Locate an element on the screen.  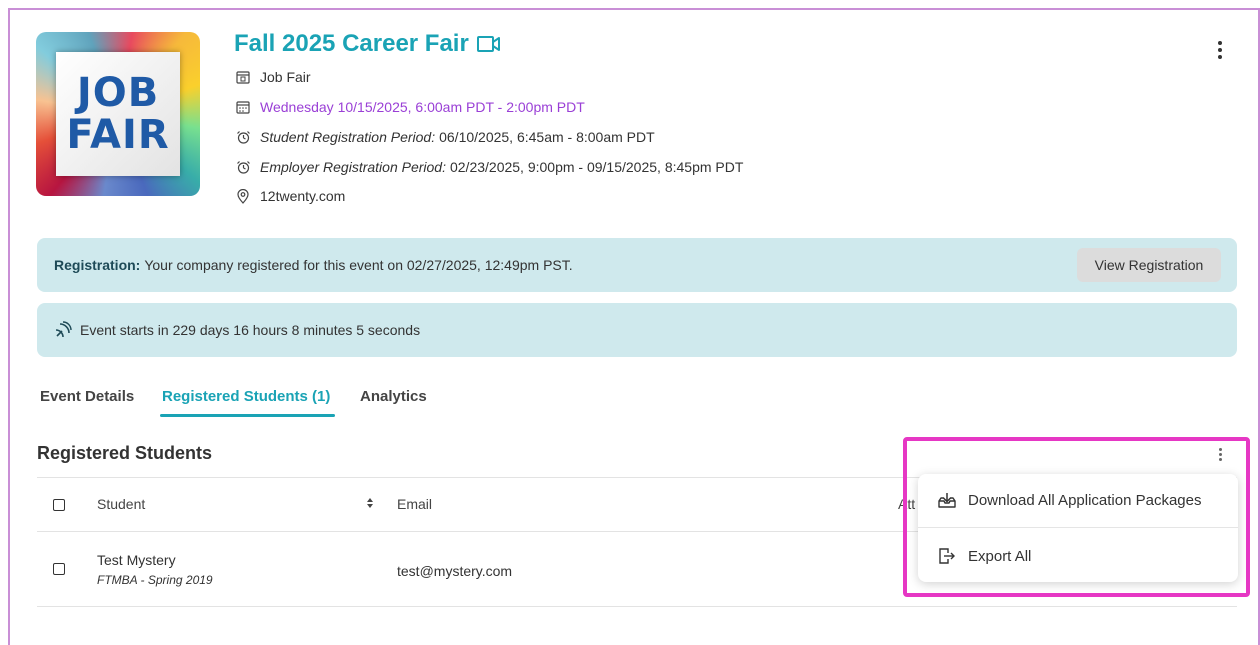
student-registration-value: 06/10/2025, 6:45am - 8:00am PDT is located at coordinates (547, 137).